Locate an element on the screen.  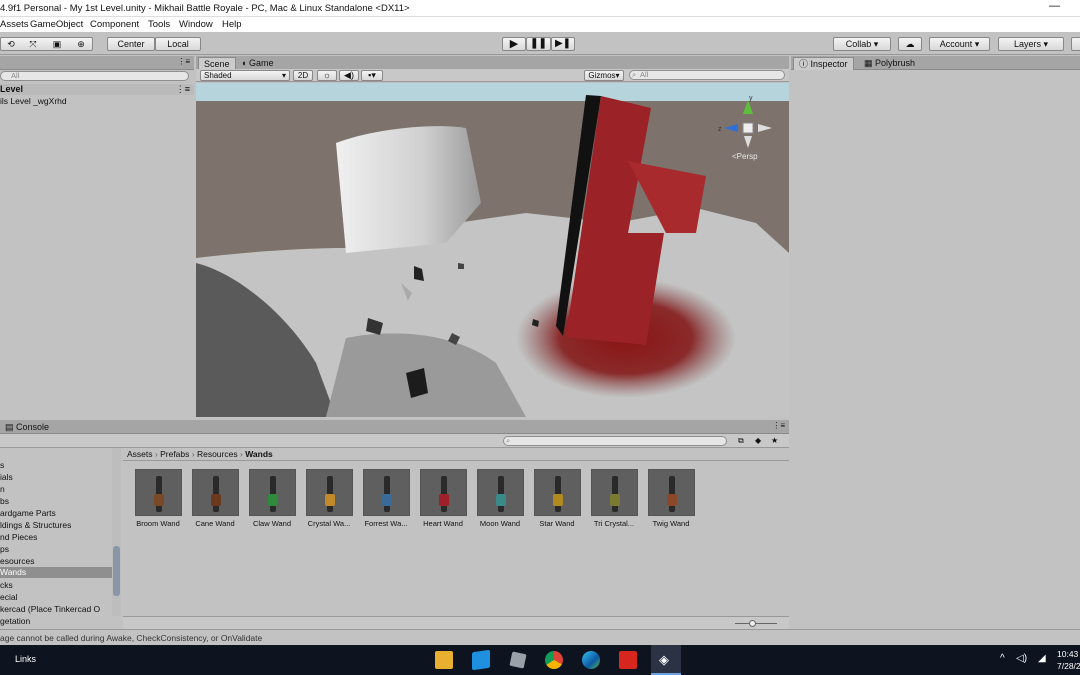
network-icon: ◢ is located at coordinates (1042, 658).